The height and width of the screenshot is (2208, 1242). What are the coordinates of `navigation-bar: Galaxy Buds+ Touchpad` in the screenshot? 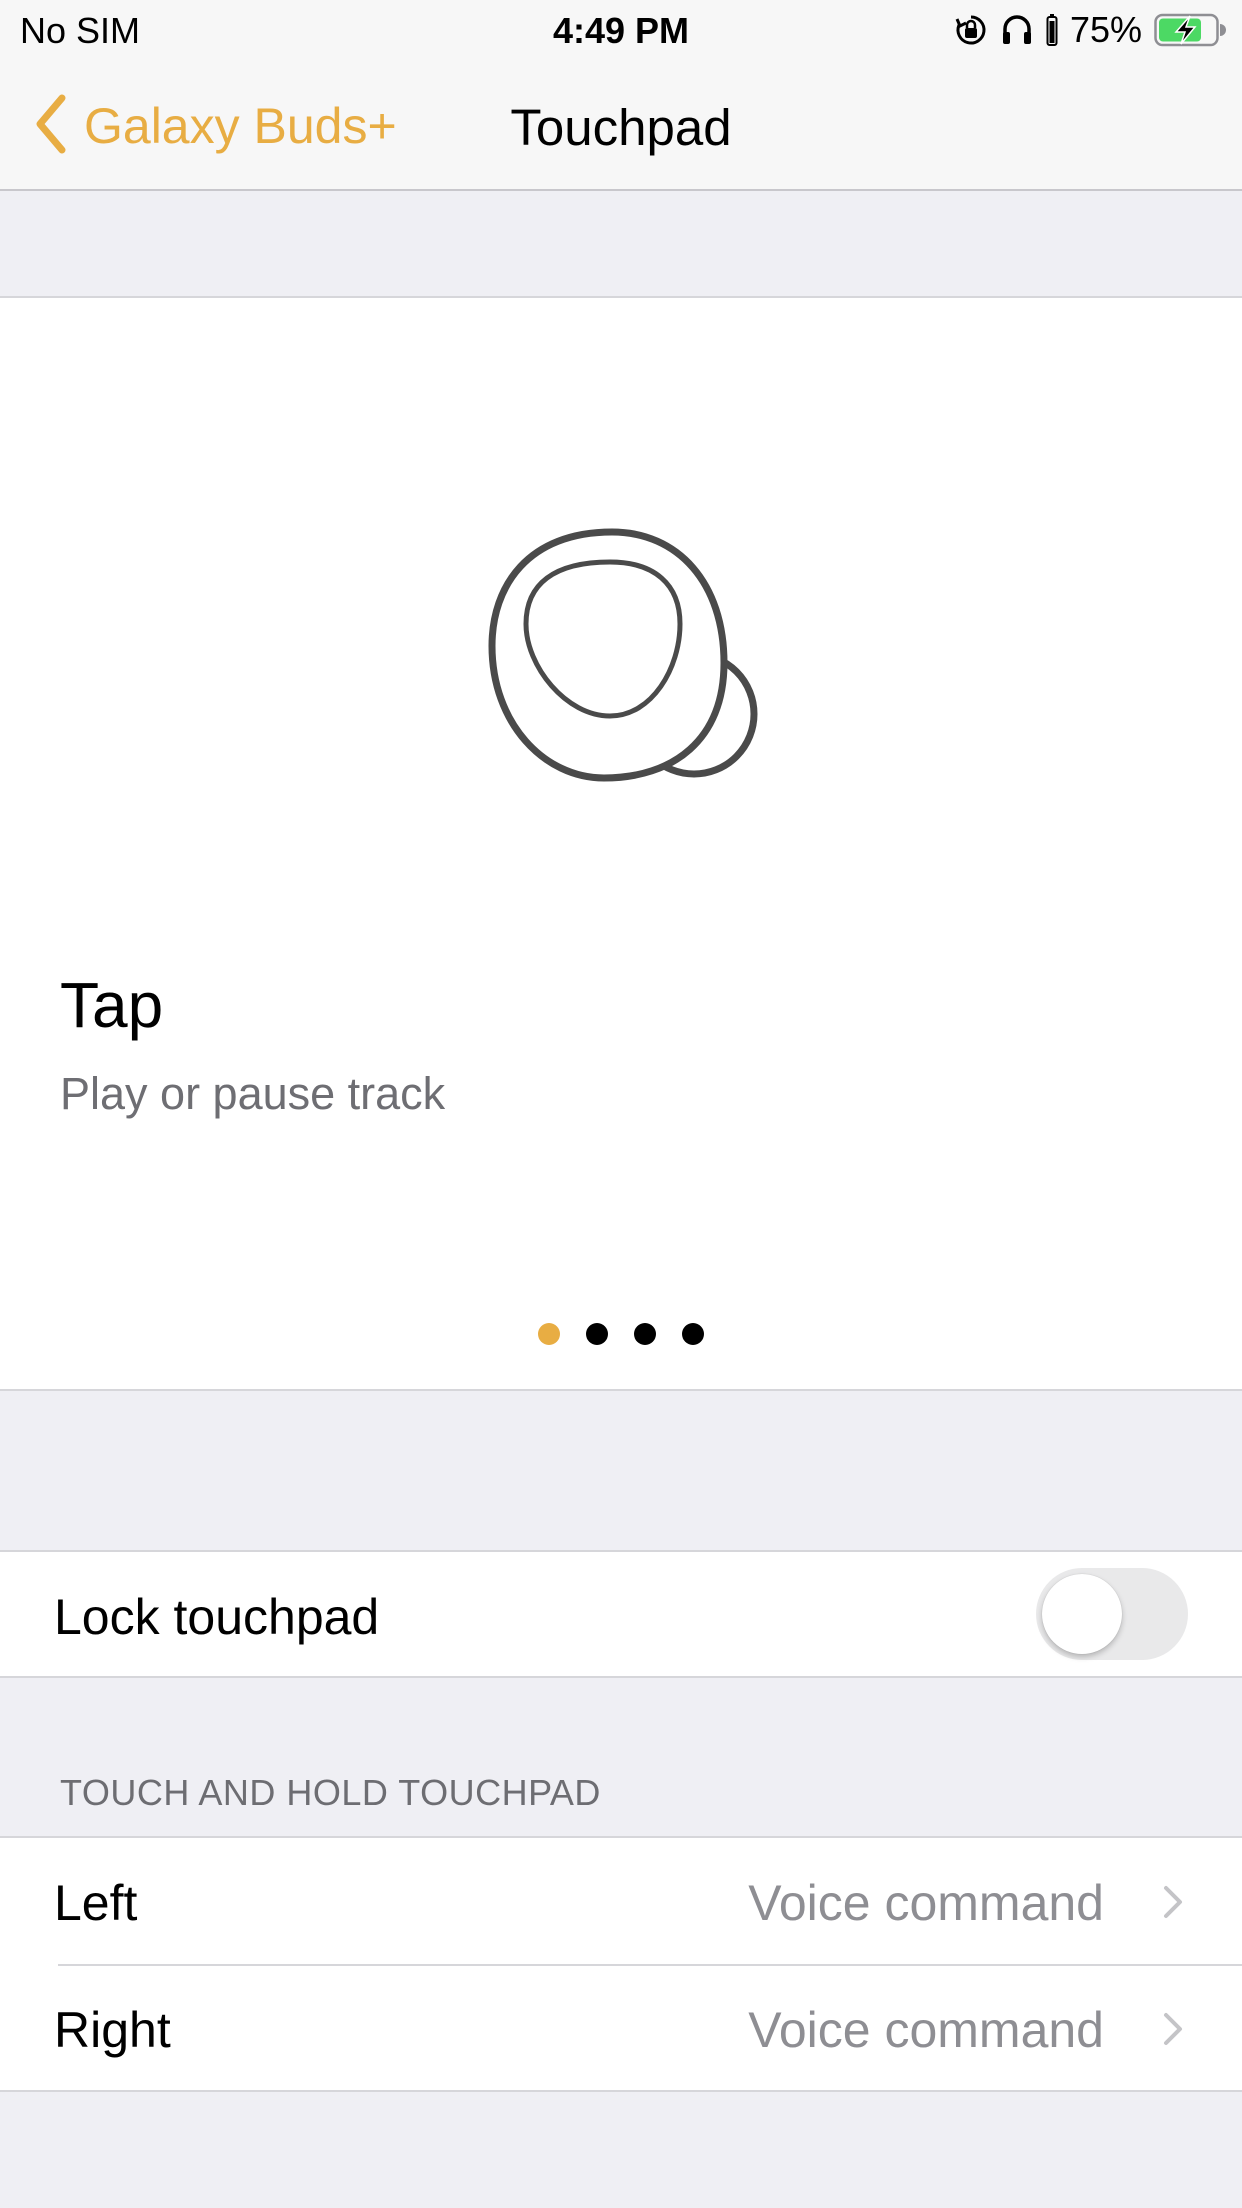 It's located at (621, 125).